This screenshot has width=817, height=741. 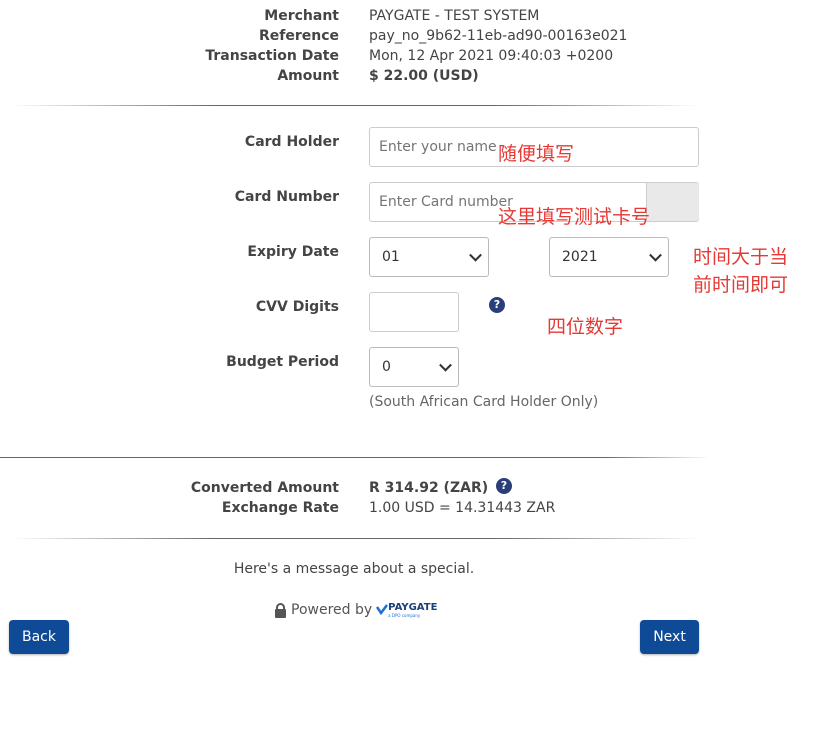 I want to click on divider-middle, so click(x=355, y=457).